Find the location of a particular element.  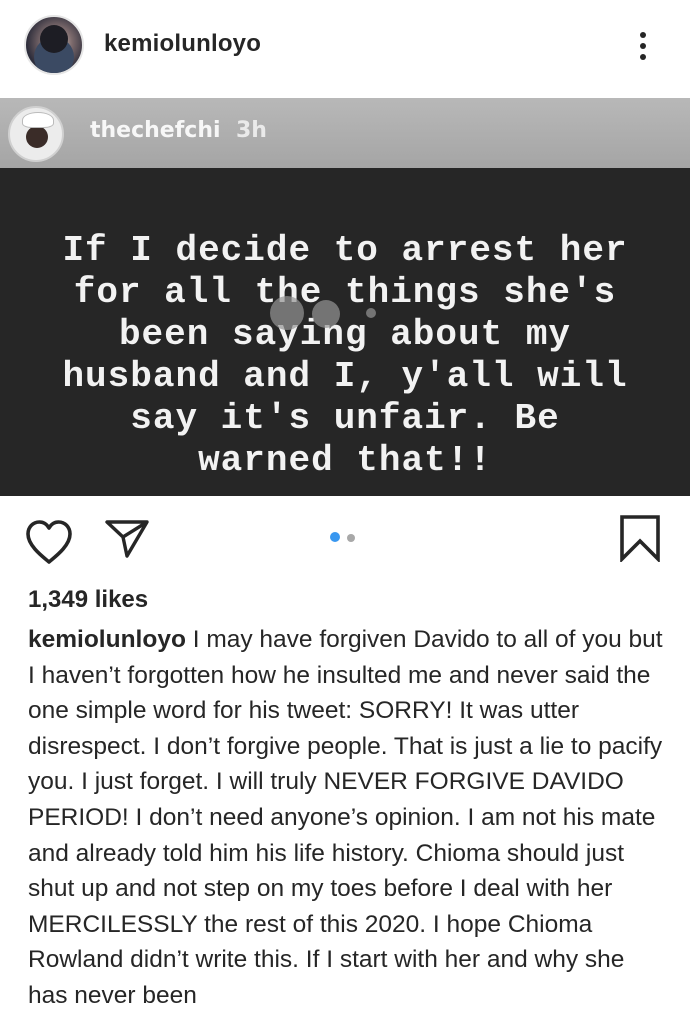

story-username: thechefchi is located at coordinates (155, 130).